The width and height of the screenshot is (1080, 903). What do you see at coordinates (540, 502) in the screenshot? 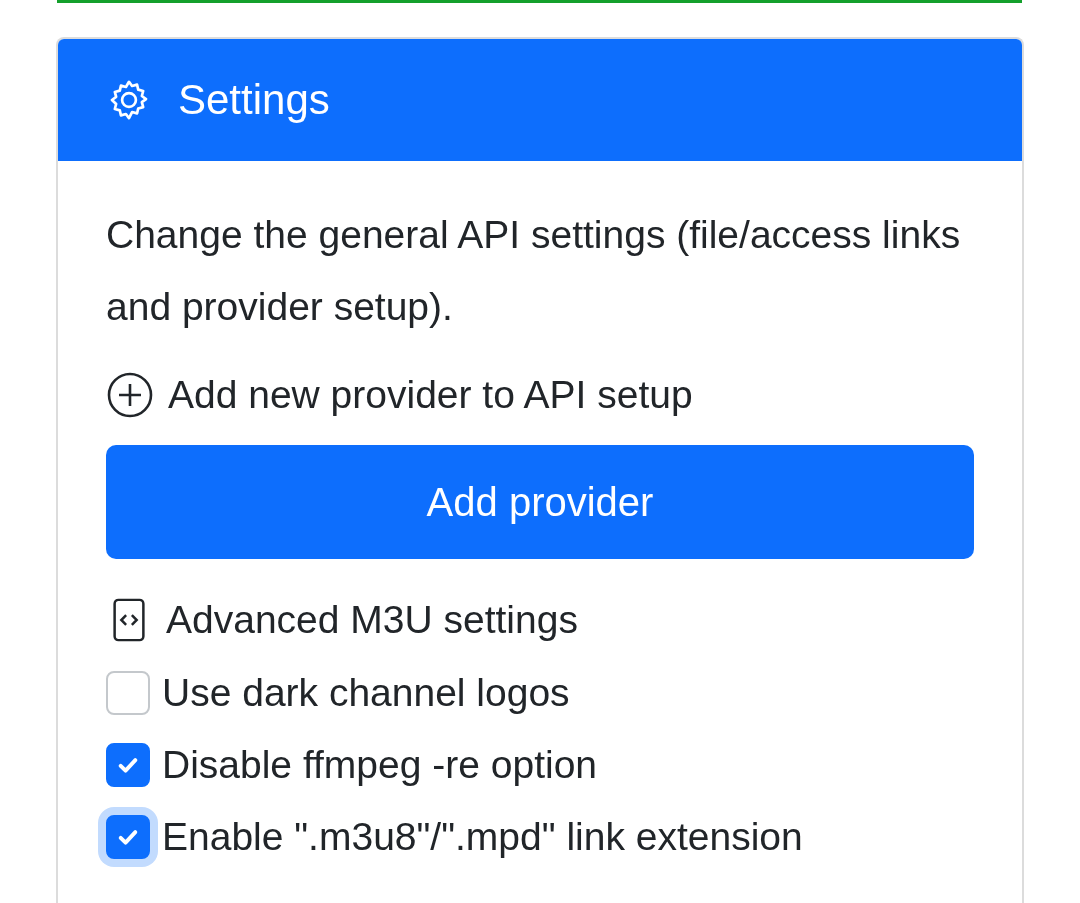
I see `add-provider-button: Add provider` at bounding box center [540, 502].